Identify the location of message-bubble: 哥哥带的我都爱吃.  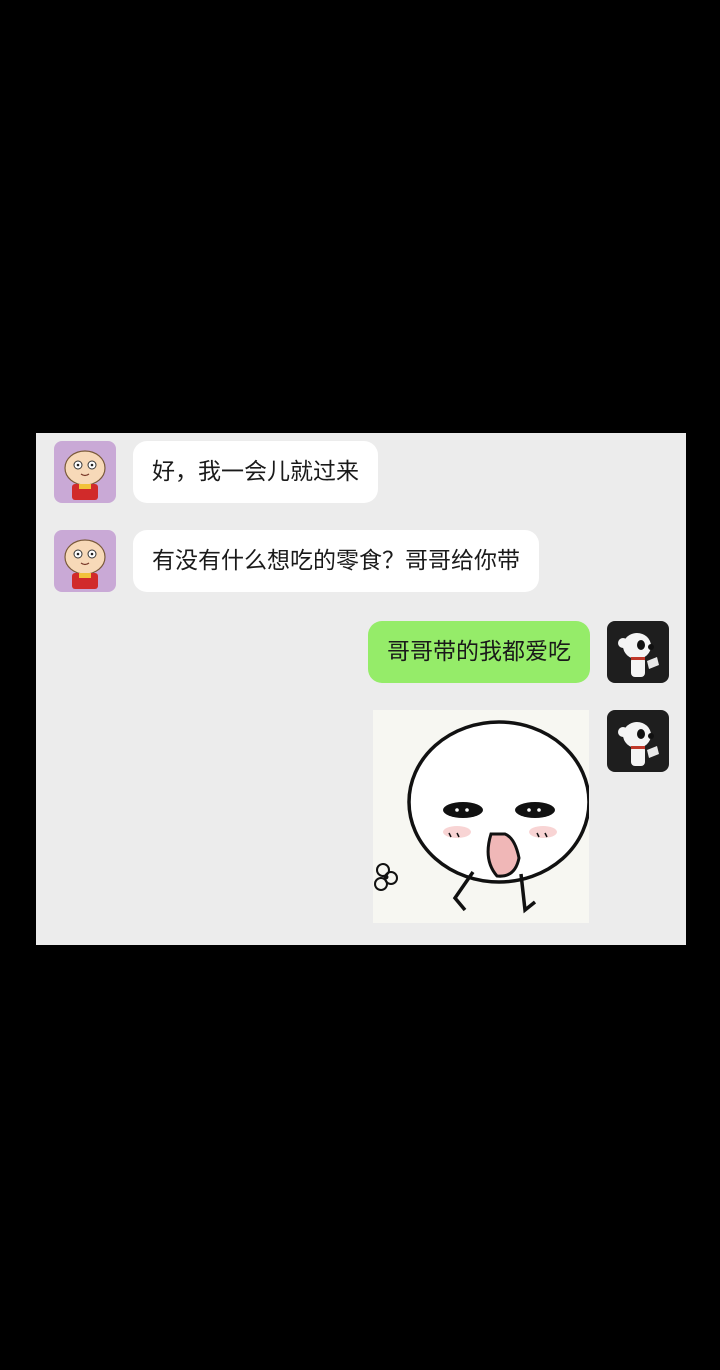
(479, 652).